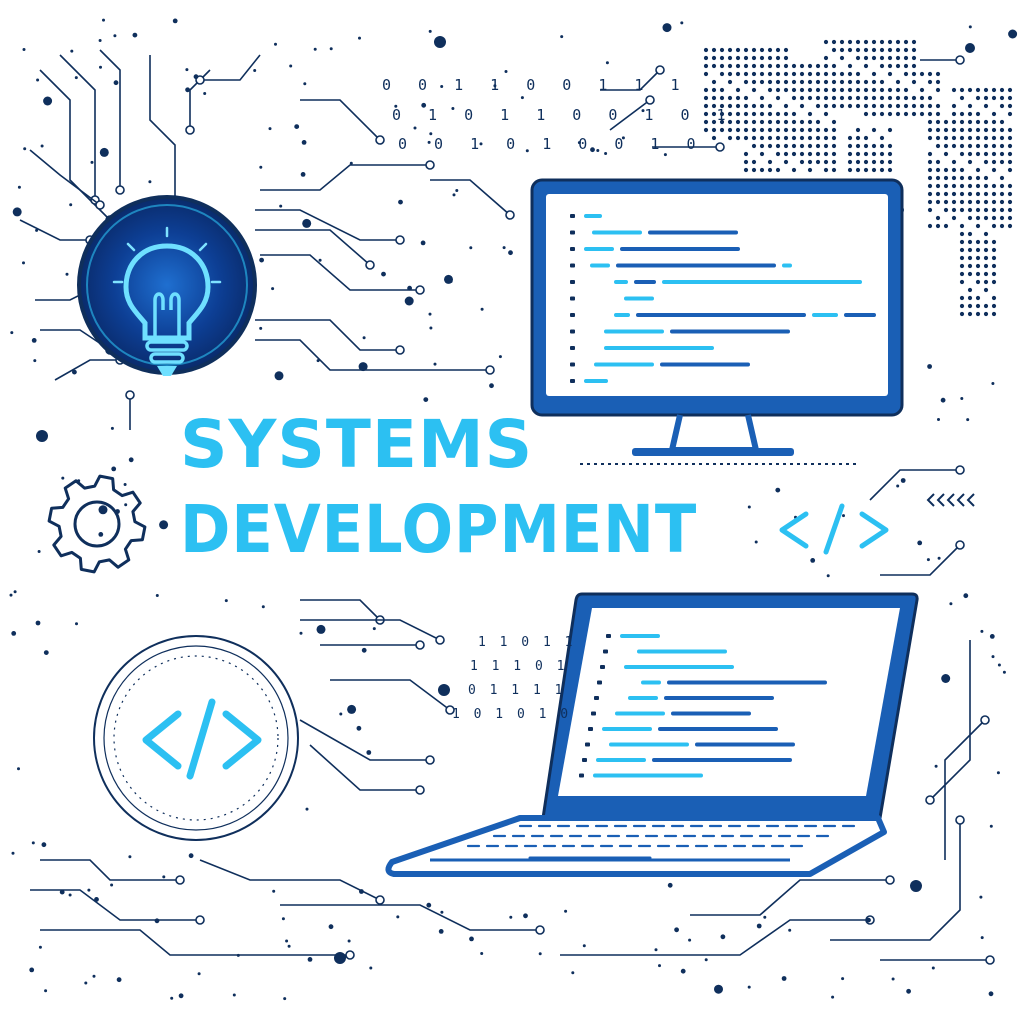 This screenshot has height=1024, width=1024. What do you see at coordinates (439, 529) in the screenshot?
I see `title-line-development: DEVELOPMENT` at bounding box center [439, 529].